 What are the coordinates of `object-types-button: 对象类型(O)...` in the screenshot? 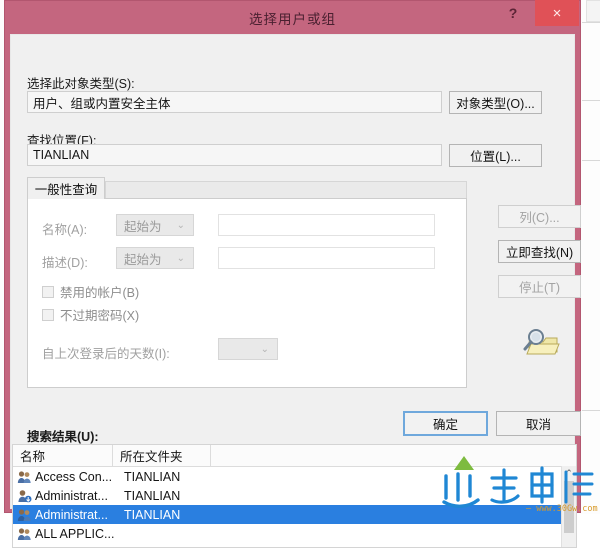 It's located at (495, 102).